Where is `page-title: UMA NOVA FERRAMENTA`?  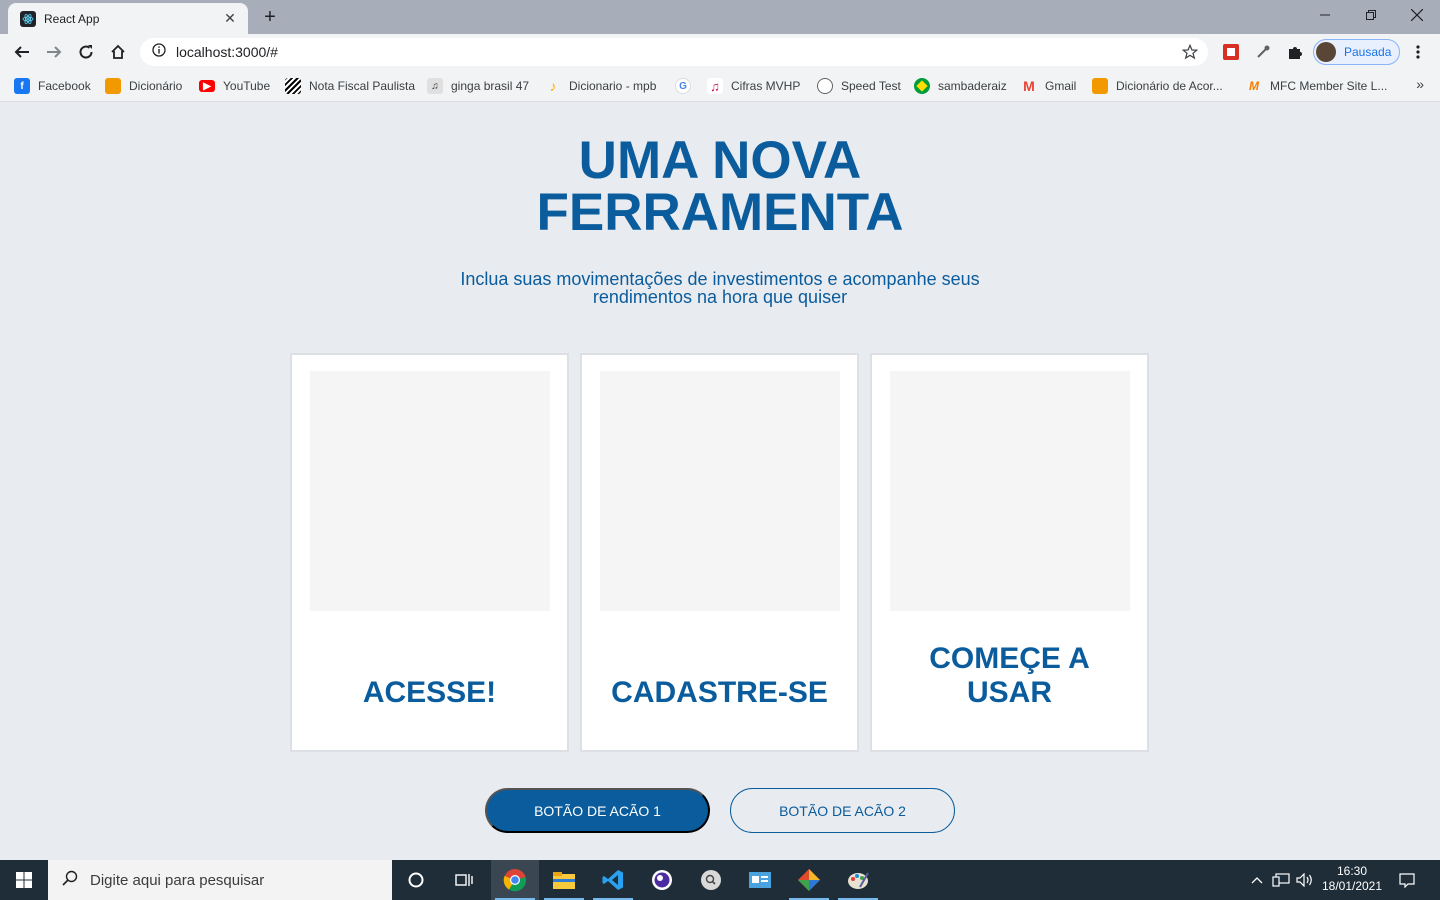 page-title: UMA NOVA FERRAMENTA is located at coordinates (720, 186).